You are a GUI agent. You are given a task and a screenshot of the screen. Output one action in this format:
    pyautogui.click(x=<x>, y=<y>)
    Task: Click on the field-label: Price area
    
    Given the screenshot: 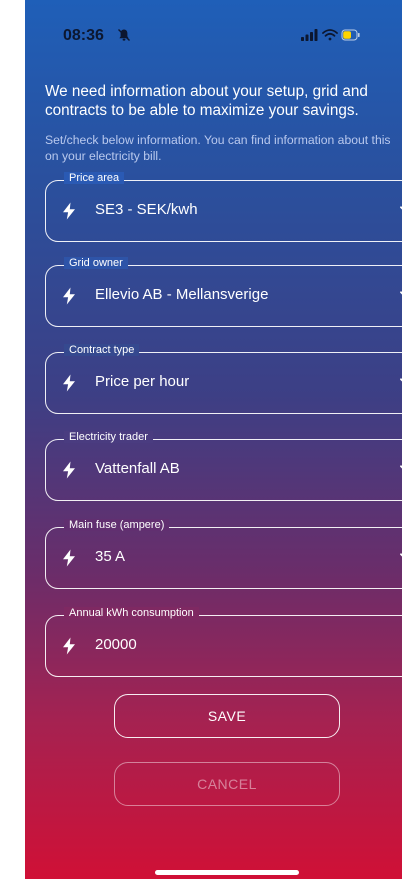 What is the action you would take?
    pyautogui.click(x=94, y=178)
    